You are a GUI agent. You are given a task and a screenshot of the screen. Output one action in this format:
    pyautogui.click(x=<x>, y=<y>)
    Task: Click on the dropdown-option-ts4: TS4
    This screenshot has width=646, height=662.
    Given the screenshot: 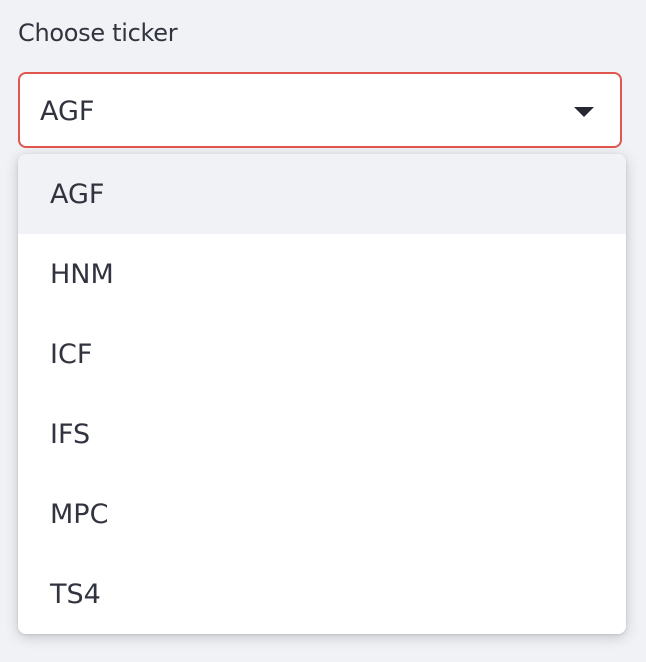 What is the action you would take?
    pyautogui.click(x=322, y=594)
    